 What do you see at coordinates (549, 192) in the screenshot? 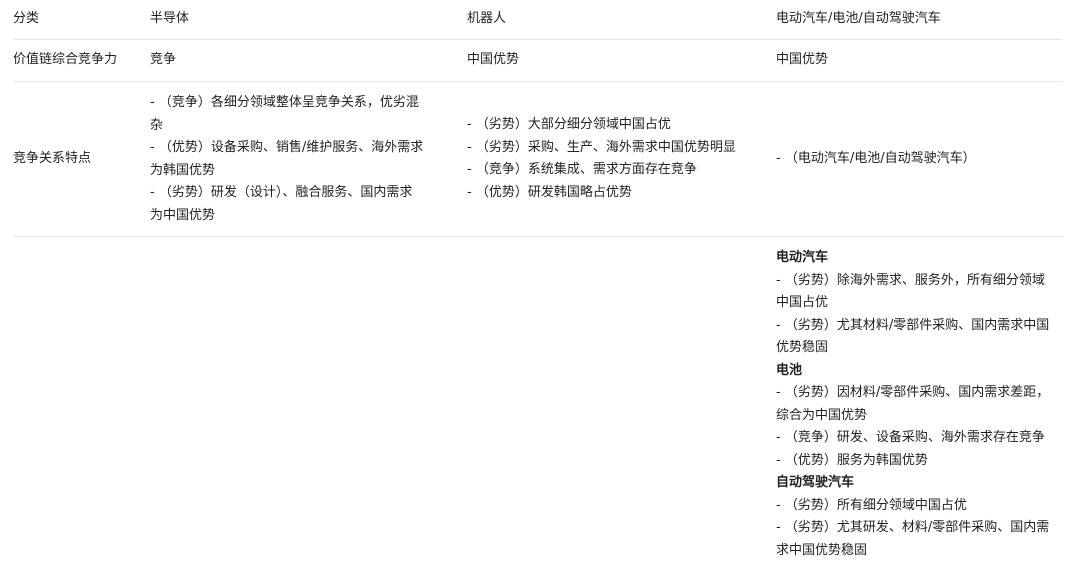
I see `feature-line: - （优势）研发韩国略占优势` at bounding box center [549, 192].